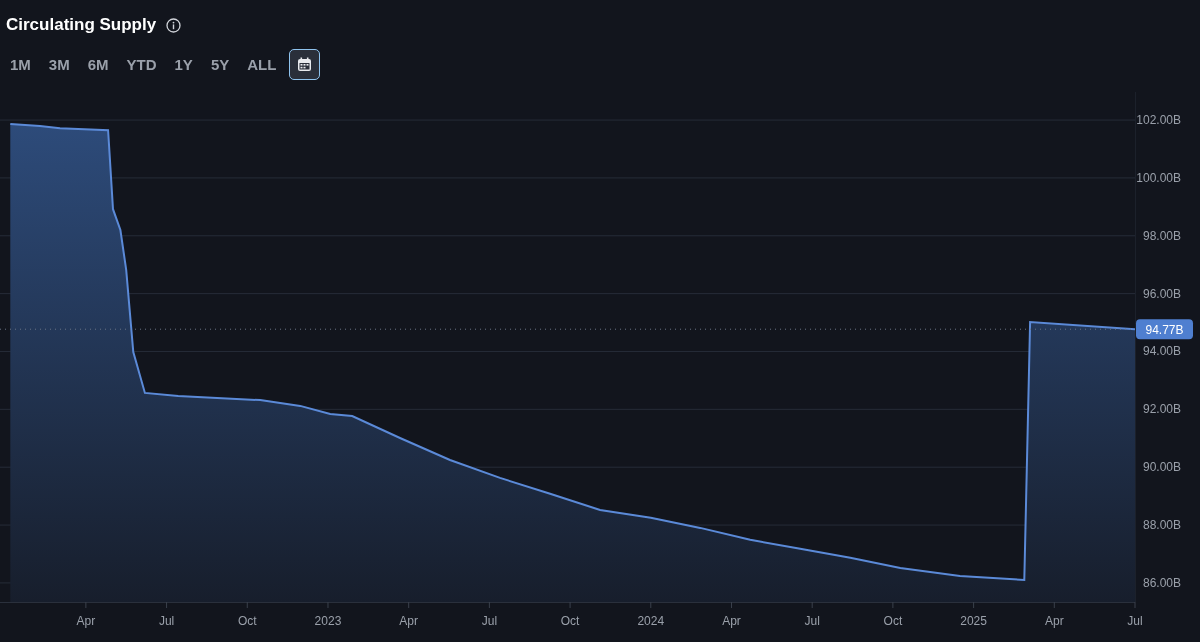  What do you see at coordinates (81, 25) in the screenshot?
I see `chart-title: Circulating Supply` at bounding box center [81, 25].